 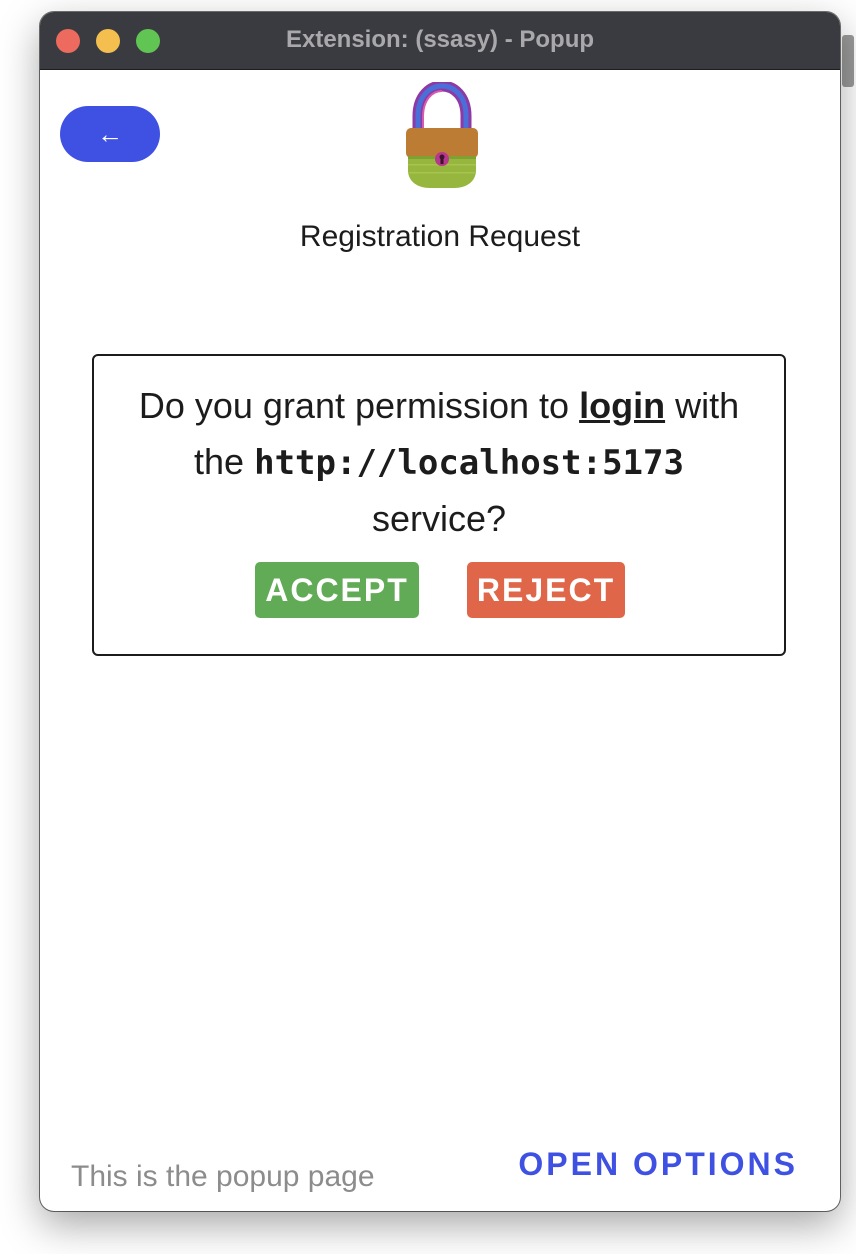 I want to click on padlock-icon, so click(x=442, y=135).